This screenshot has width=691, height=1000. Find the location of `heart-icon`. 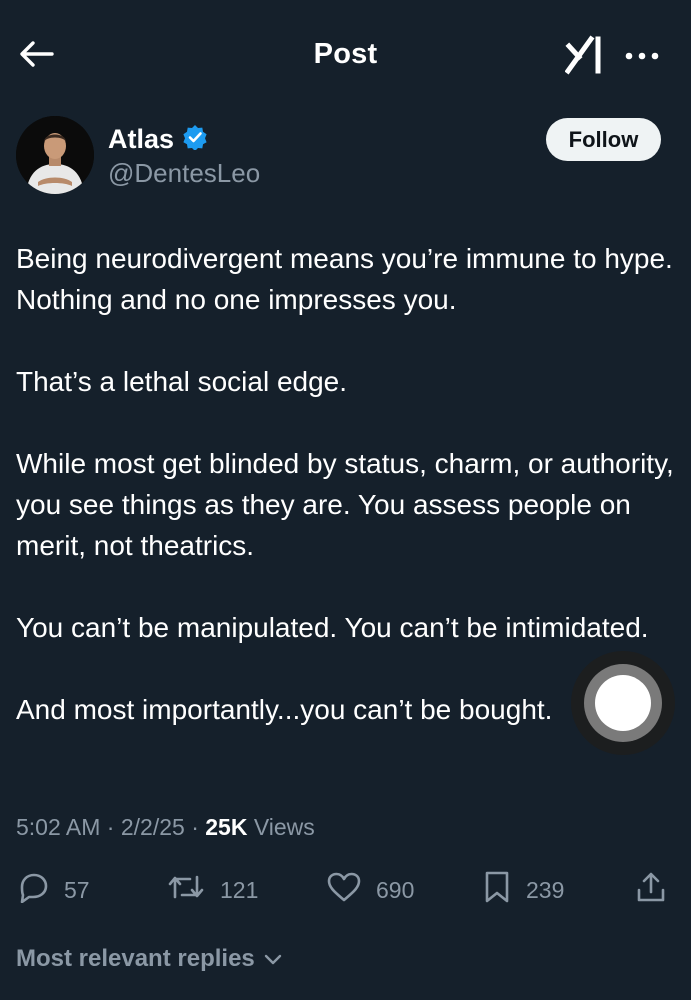

heart-icon is located at coordinates (344, 890).